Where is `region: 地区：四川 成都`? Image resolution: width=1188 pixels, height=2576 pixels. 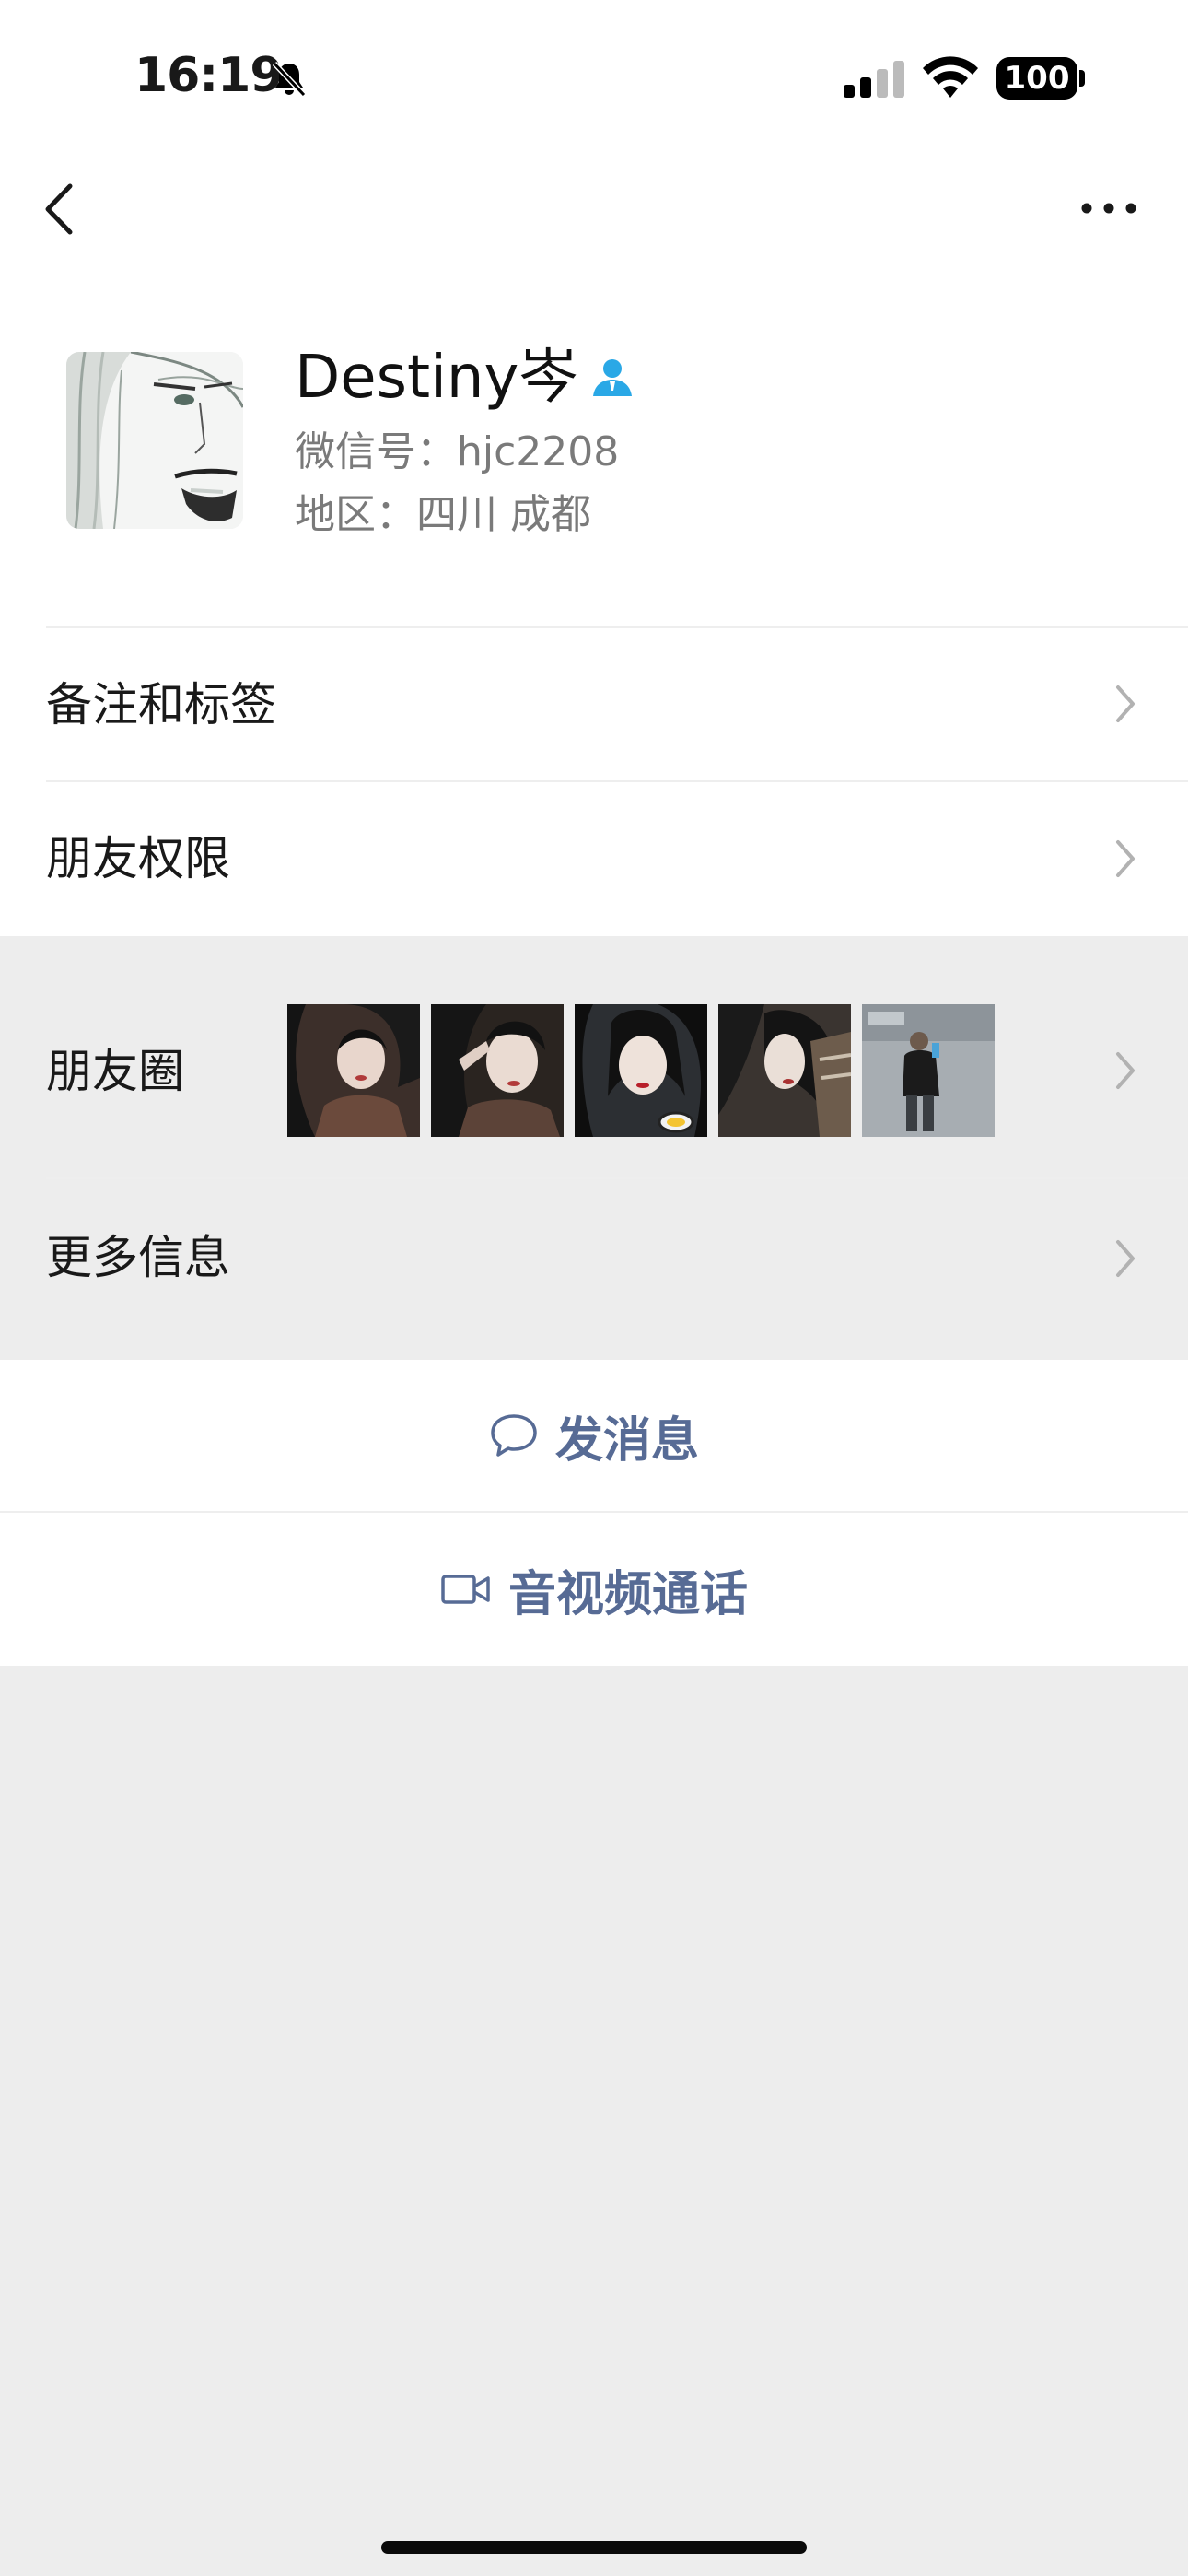 region: 地区：四川 成都 is located at coordinates (443, 514).